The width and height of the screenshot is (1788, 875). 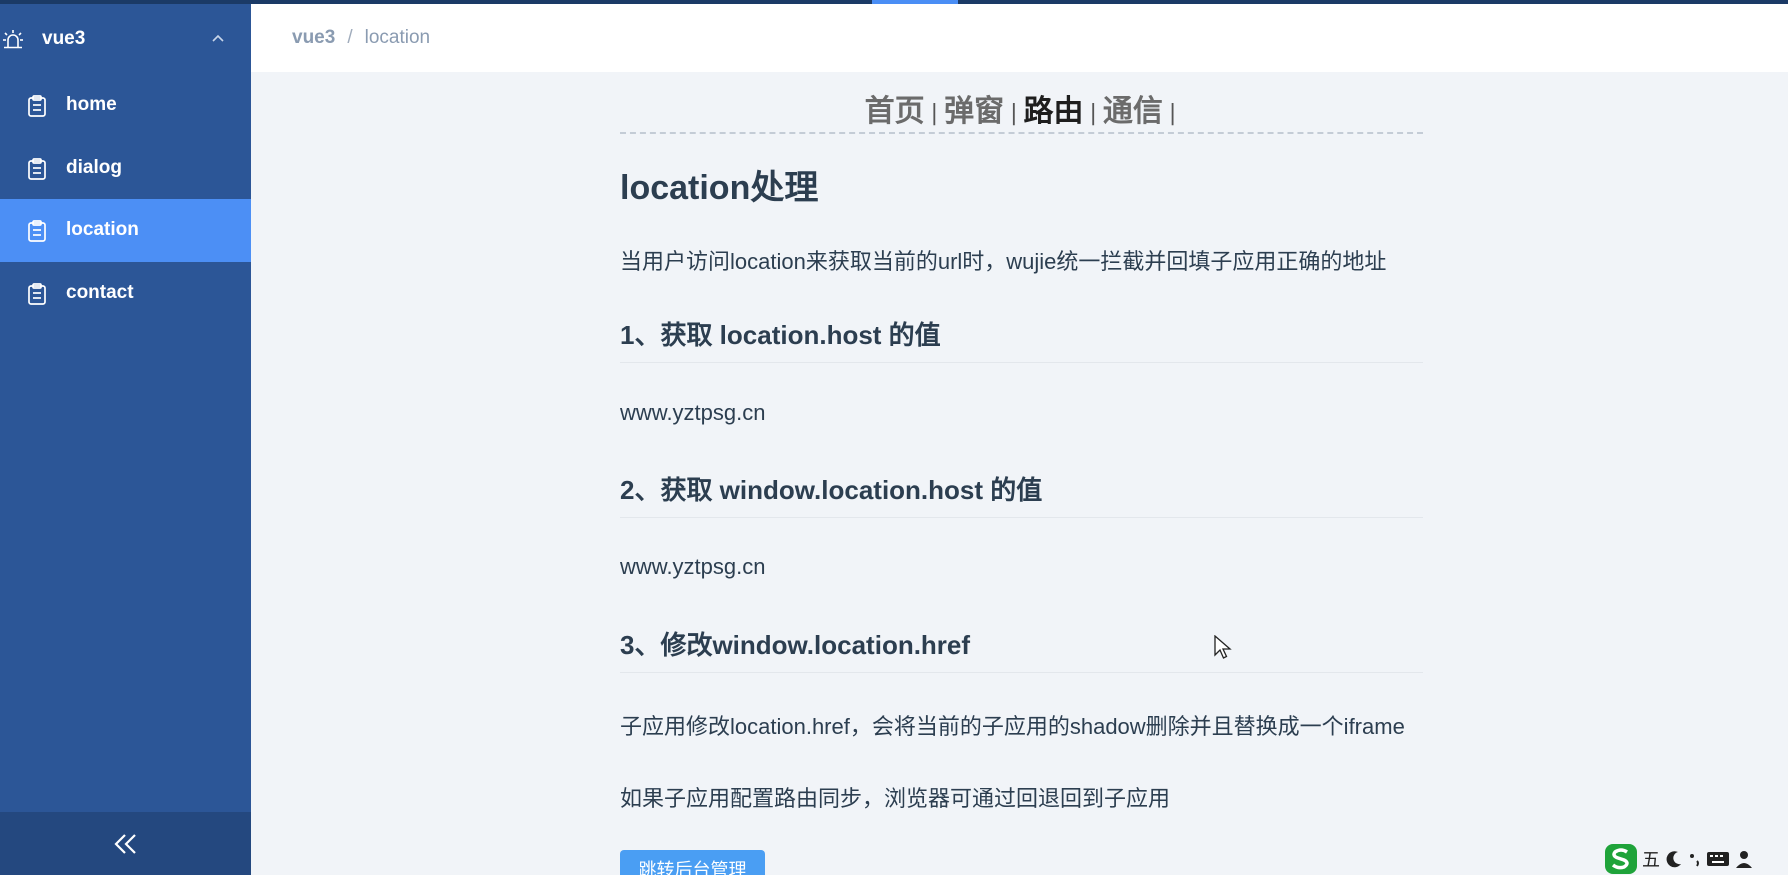 I want to click on mouse-cursor-icon, so click(x=1223, y=647).